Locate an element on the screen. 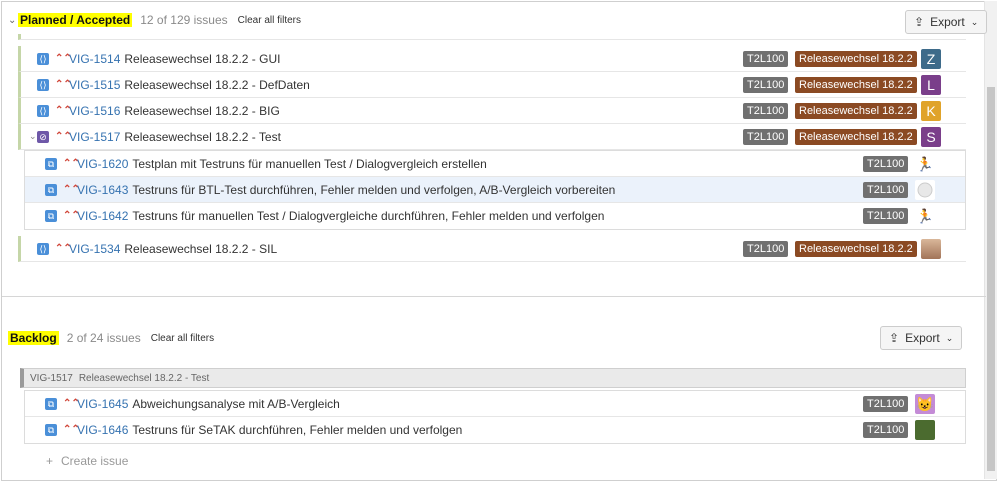 The height and width of the screenshot is (482, 998). issue-summary: Releasewechsel 18.2.2 - DefDaten is located at coordinates (217, 84).